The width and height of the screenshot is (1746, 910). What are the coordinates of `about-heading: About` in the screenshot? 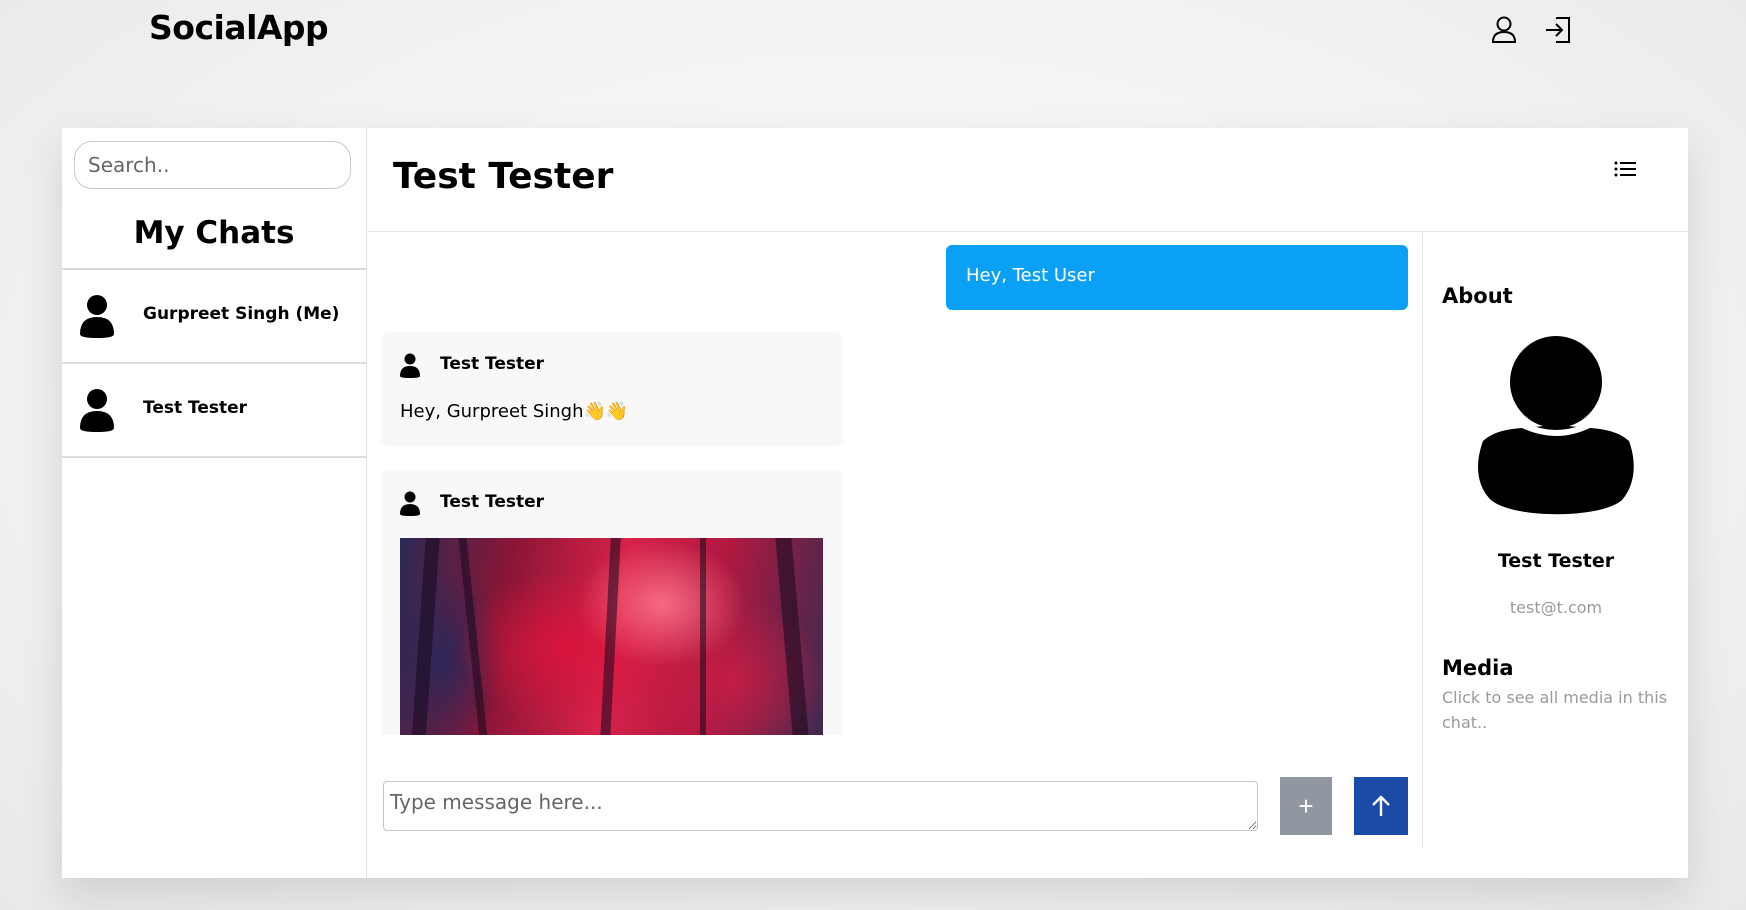 It's located at (1477, 296).